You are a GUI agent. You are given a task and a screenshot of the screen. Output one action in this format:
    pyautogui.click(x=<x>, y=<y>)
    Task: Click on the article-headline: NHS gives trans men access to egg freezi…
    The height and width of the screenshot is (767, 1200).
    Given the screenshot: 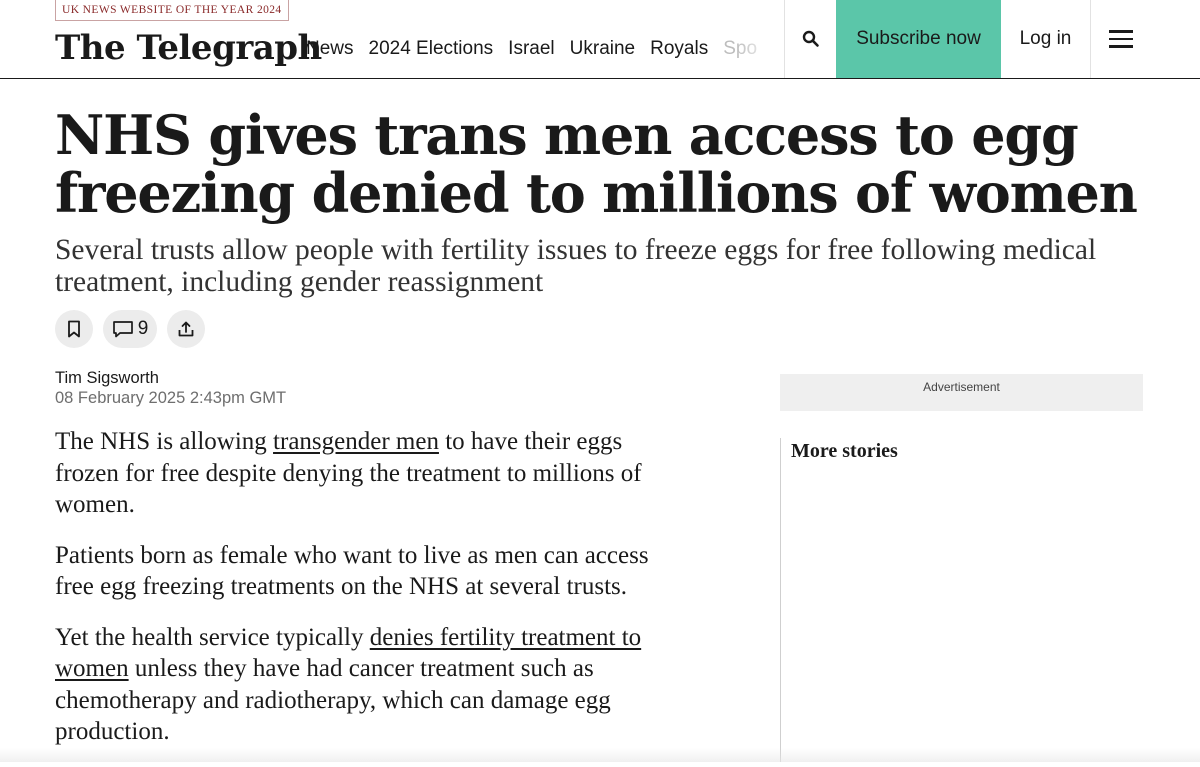 What is the action you would take?
    pyautogui.click(x=596, y=164)
    